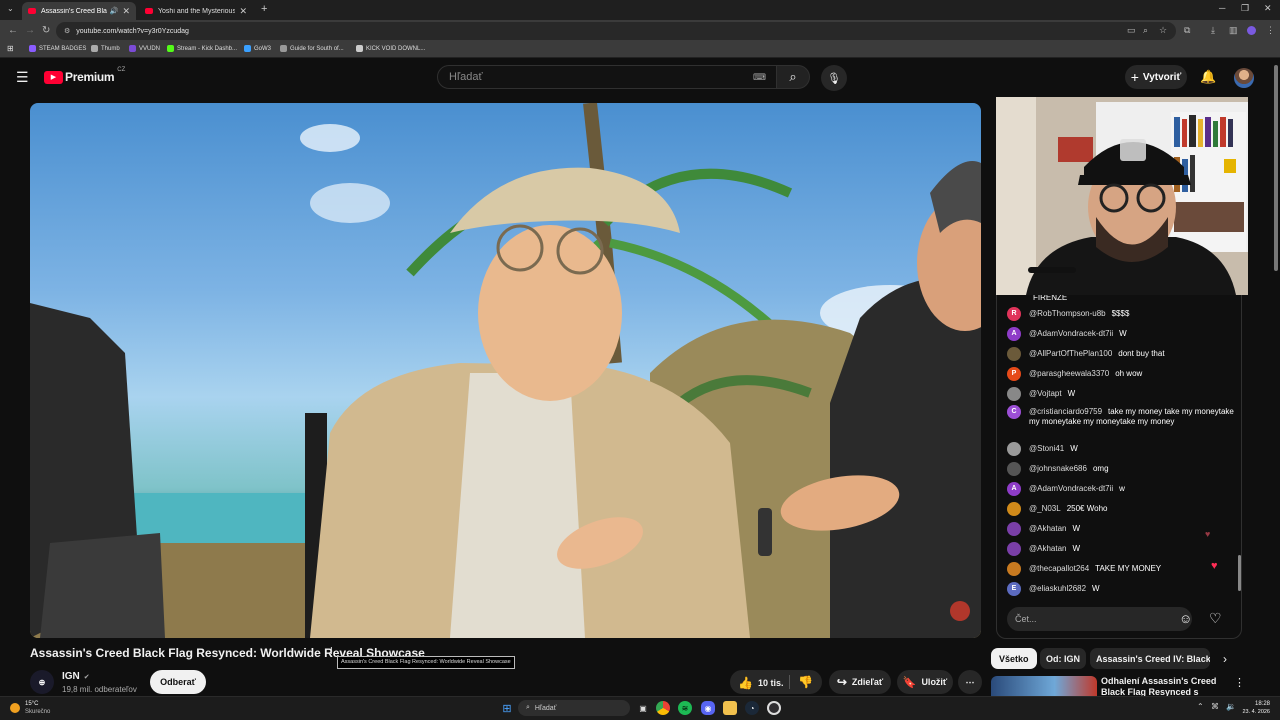 The height and width of the screenshot is (720, 1280). What do you see at coordinates (1046, 448) in the screenshot?
I see `chat-author: @Stoni41` at bounding box center [1046, 448].